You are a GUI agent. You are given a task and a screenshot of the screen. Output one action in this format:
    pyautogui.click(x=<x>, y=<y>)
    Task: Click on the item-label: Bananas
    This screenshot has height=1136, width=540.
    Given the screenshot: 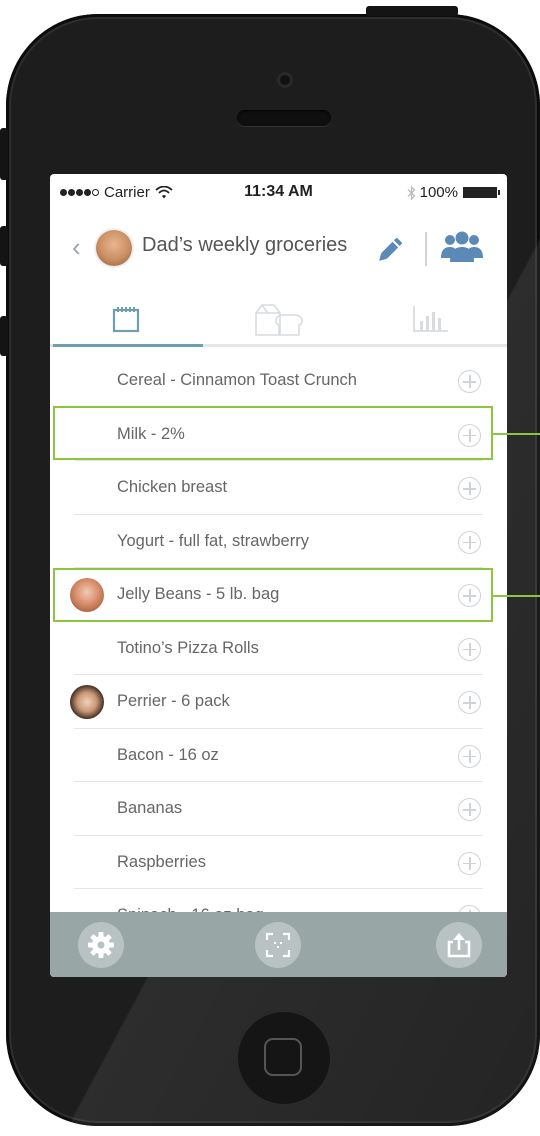 What is the action you would take?
    pyautogui.click(x=150, y=808)
    